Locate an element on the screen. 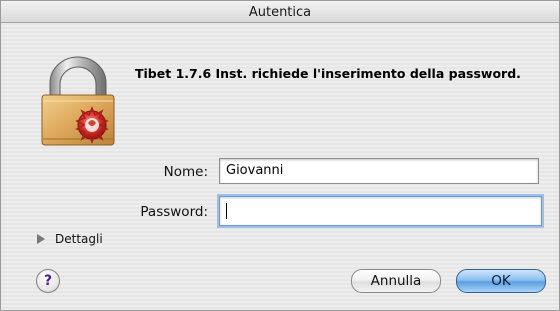 This screenshot has width=560, height=311. help-button: ? is located at coordinates (48, 281).